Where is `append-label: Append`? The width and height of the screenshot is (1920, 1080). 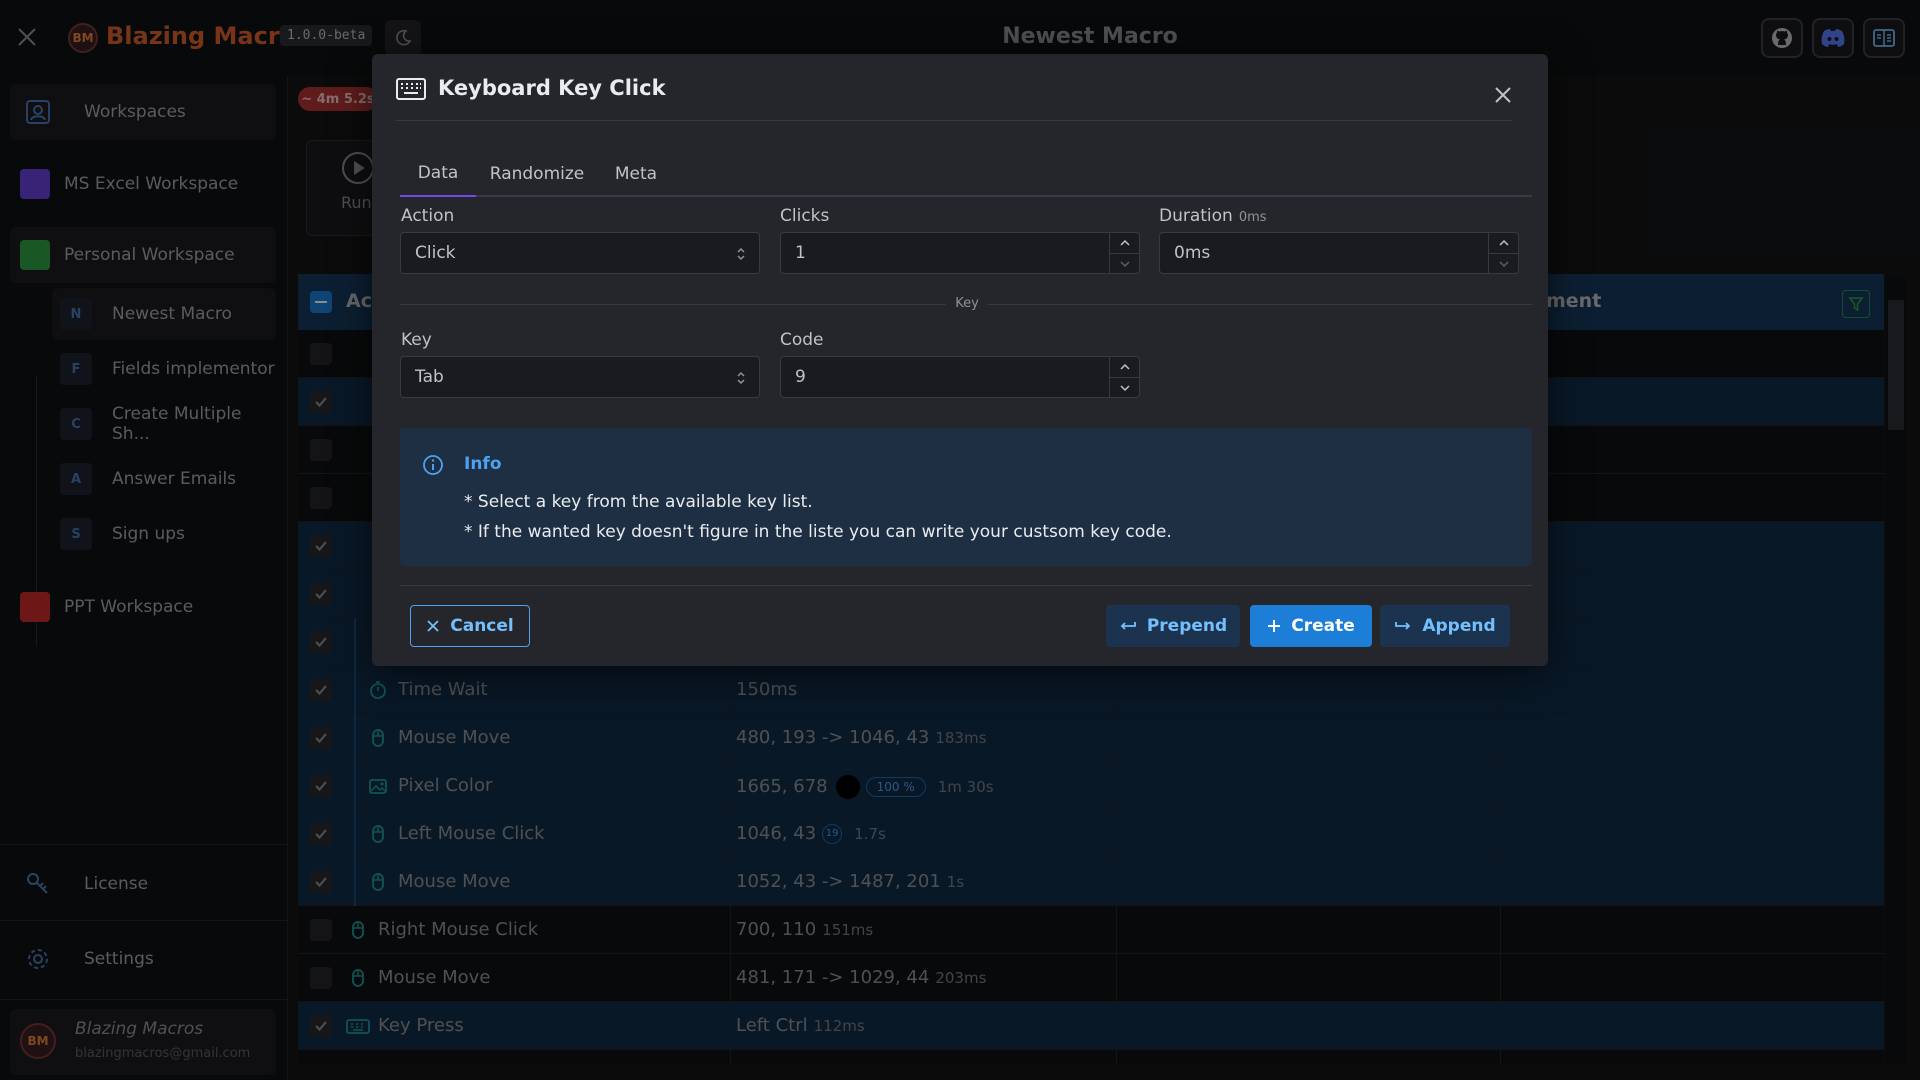
append-label: Append is located at coordinates (1459, 626).